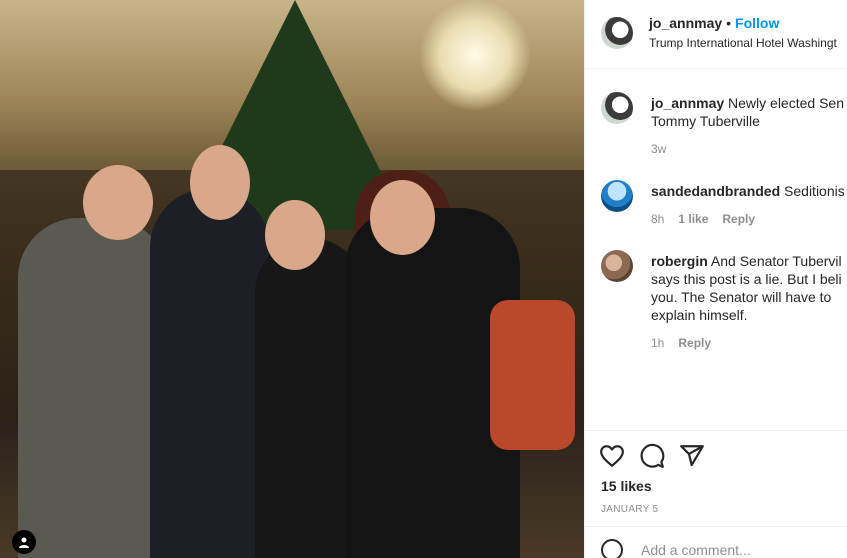 The image size is (847, 558). What do you see at coordinates (657, 343) in the screenshot?
I see `comment-time: 1h` at bounding box center [657, 343].